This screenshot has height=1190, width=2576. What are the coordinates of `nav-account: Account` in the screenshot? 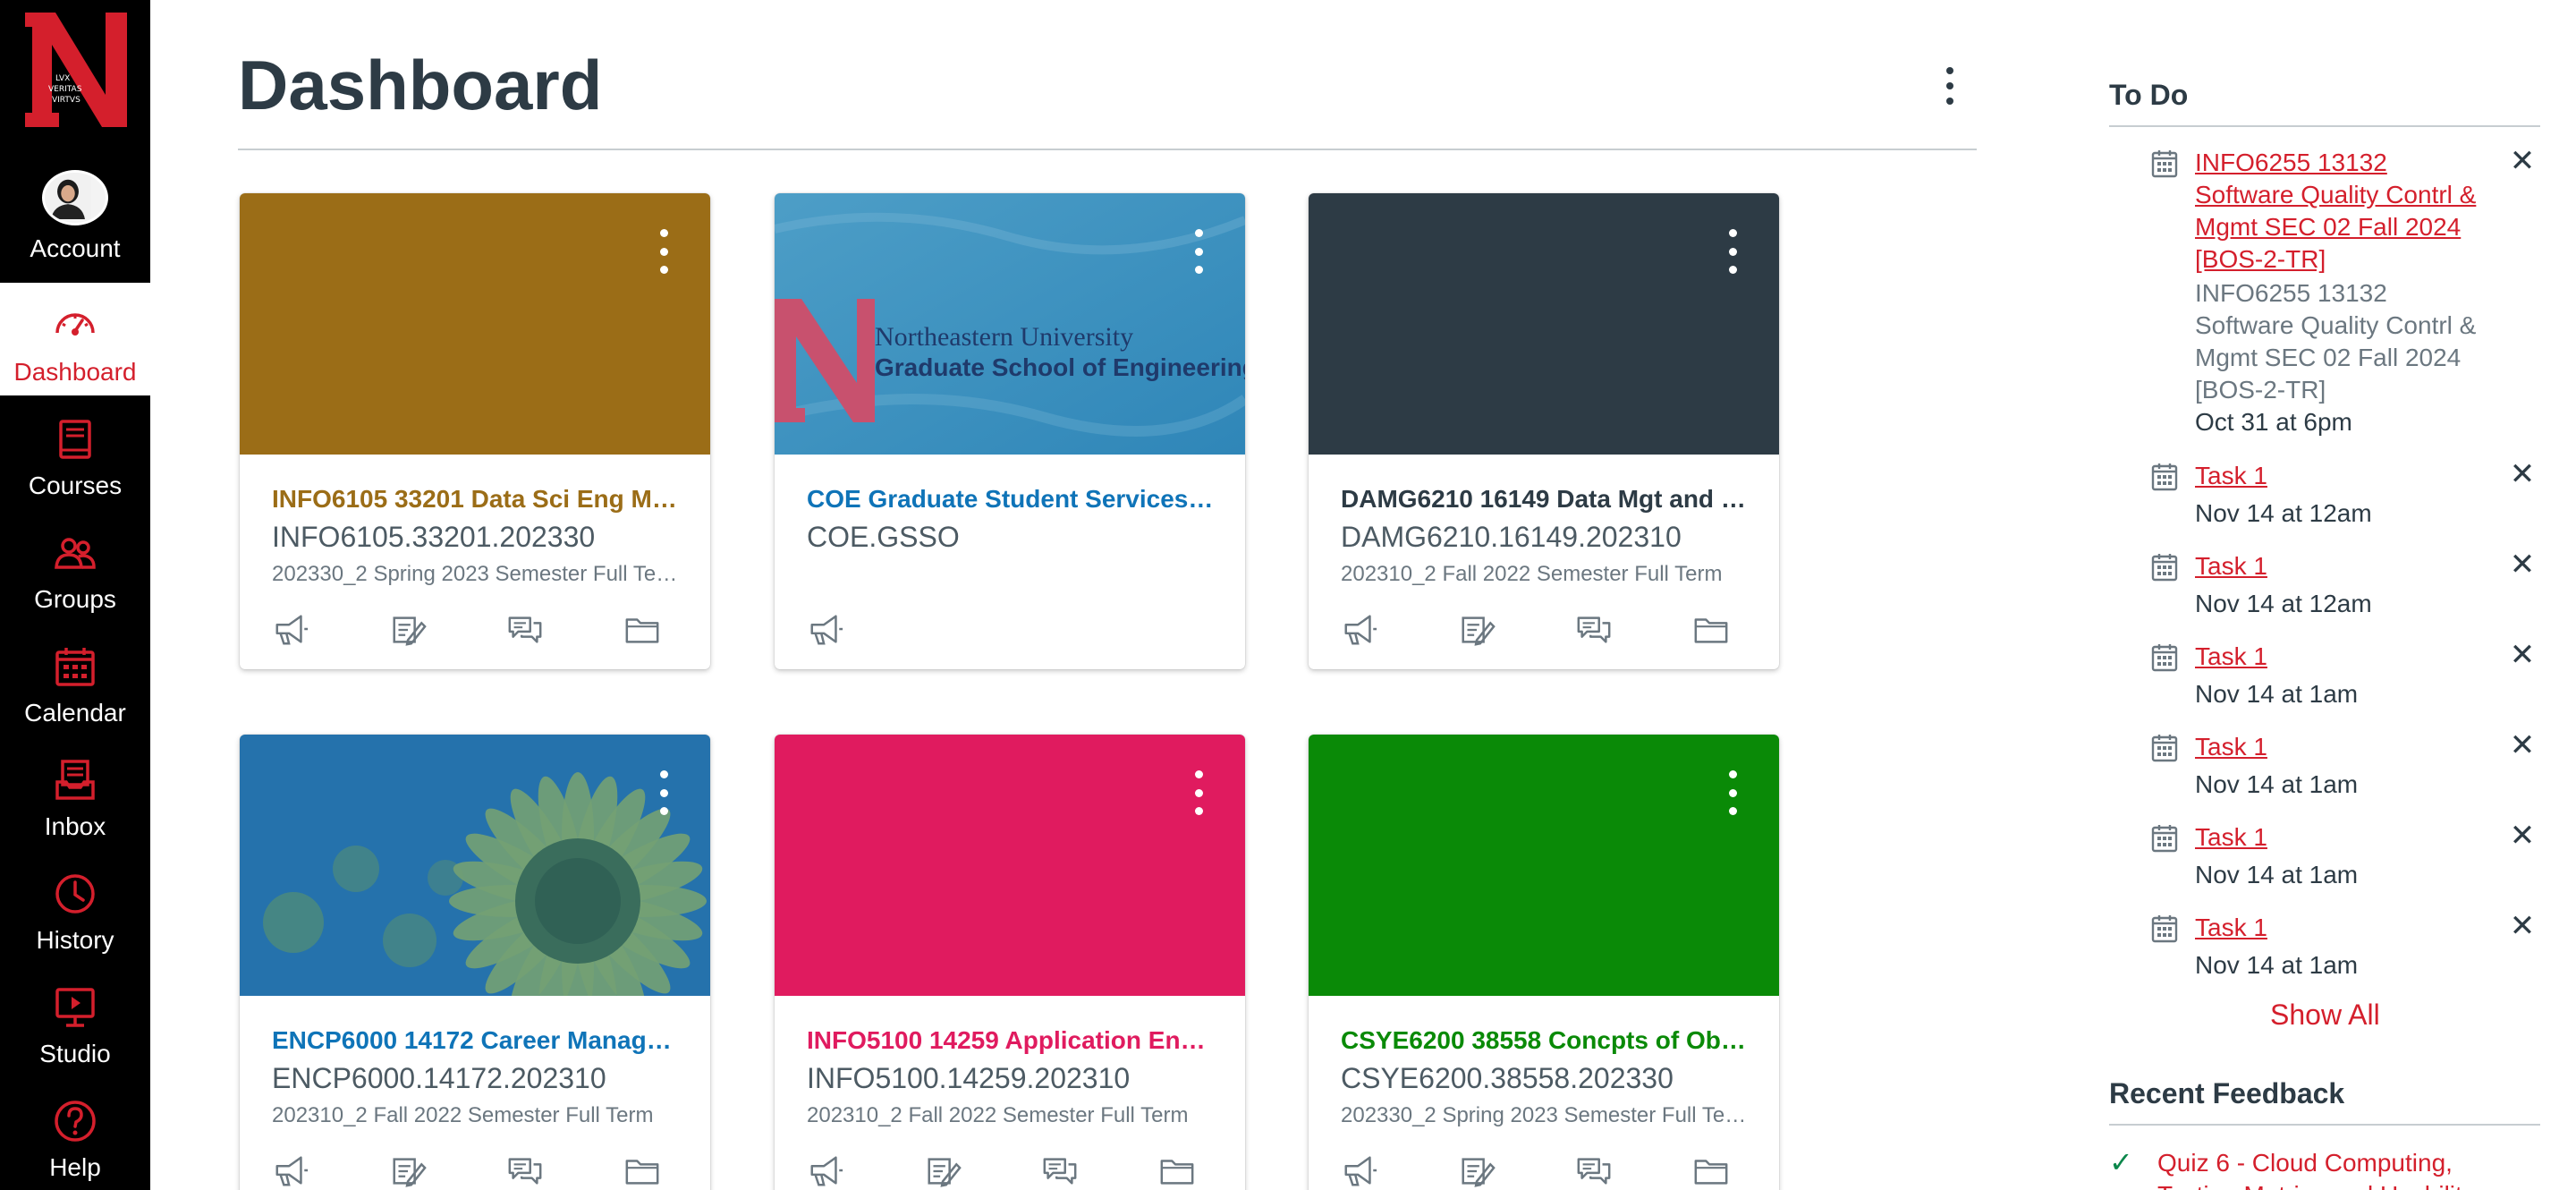 It's located at (75, 207).